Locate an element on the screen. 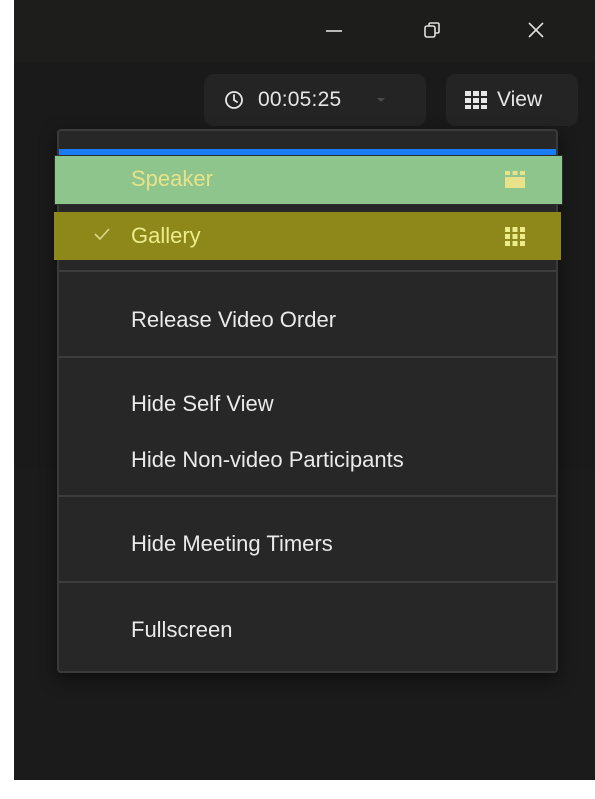  menu-item-label: Gallery is located at coordinates (166, 235).